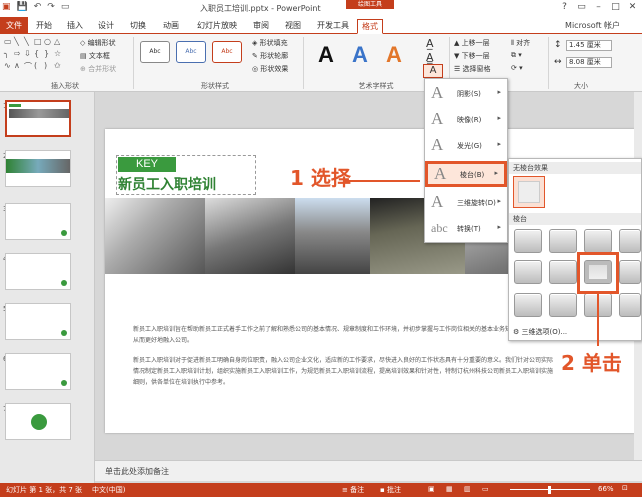  Describe the element at coordinates (51, 7) in the screenshot. I see `redo-icon: ↷` at that location.